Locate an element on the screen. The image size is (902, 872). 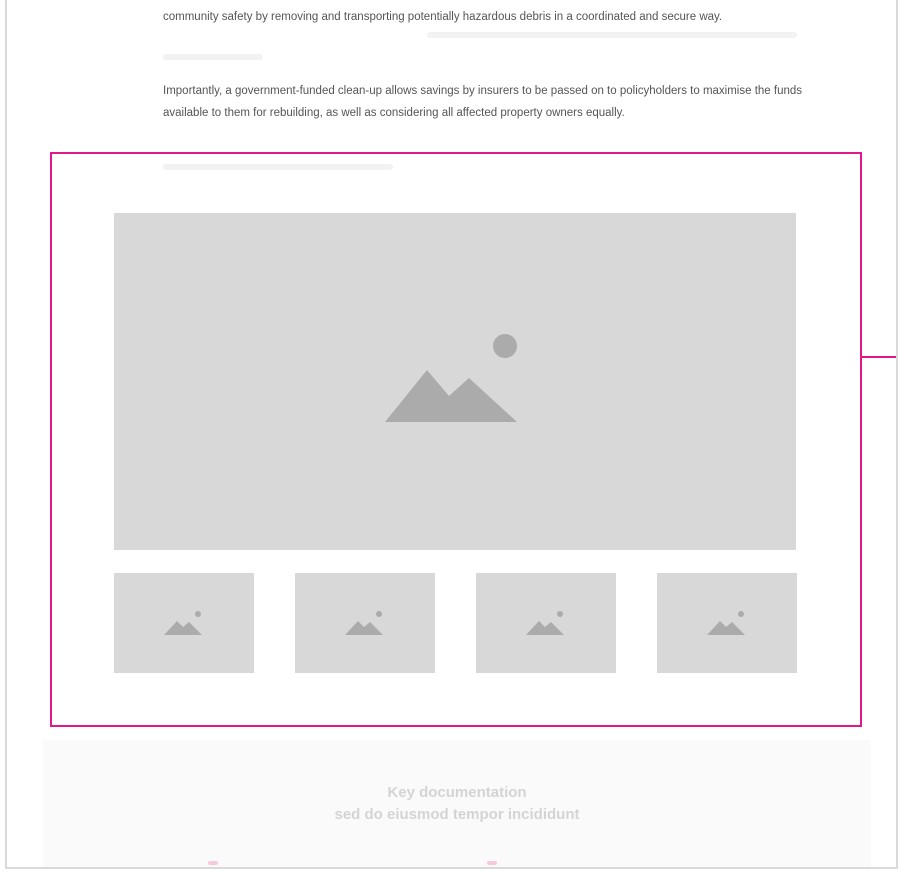
section-title: Key documentation is located at coordinates (457, 792).